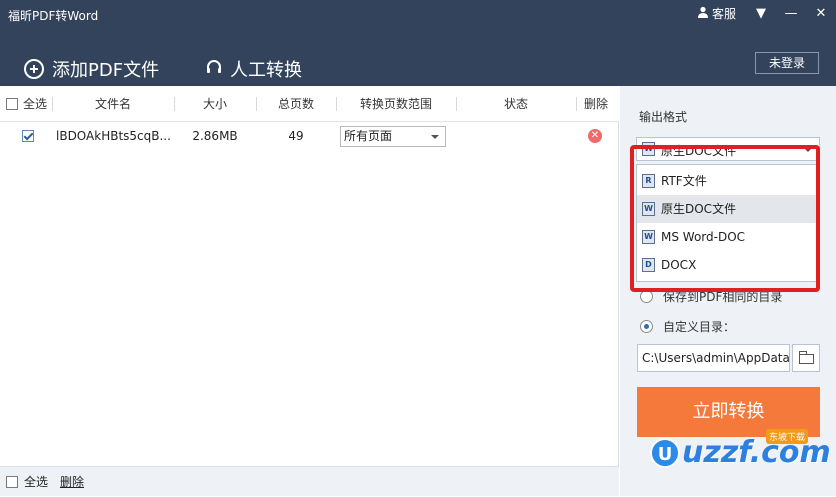  I want to click on login-button: 未登录, so click(787, 63).